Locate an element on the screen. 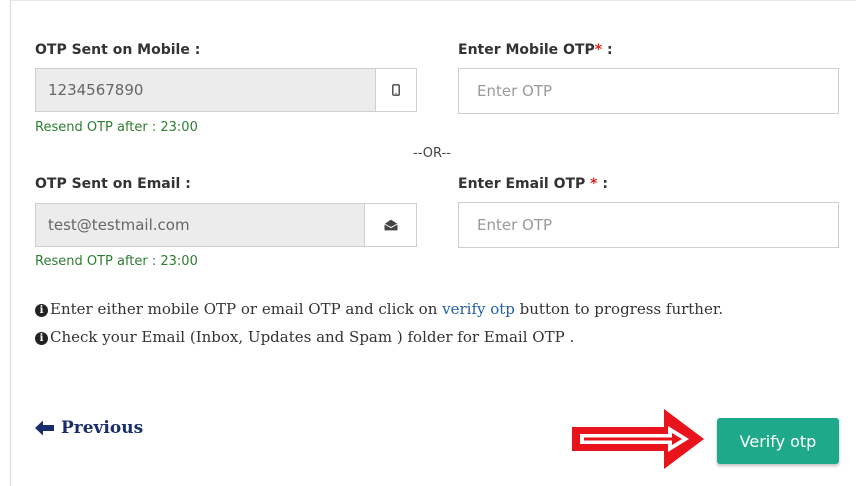 This screenshot has width=856, height=486. email-sent-label: OTP Sent on Email : is located at coordinates (113, 184).